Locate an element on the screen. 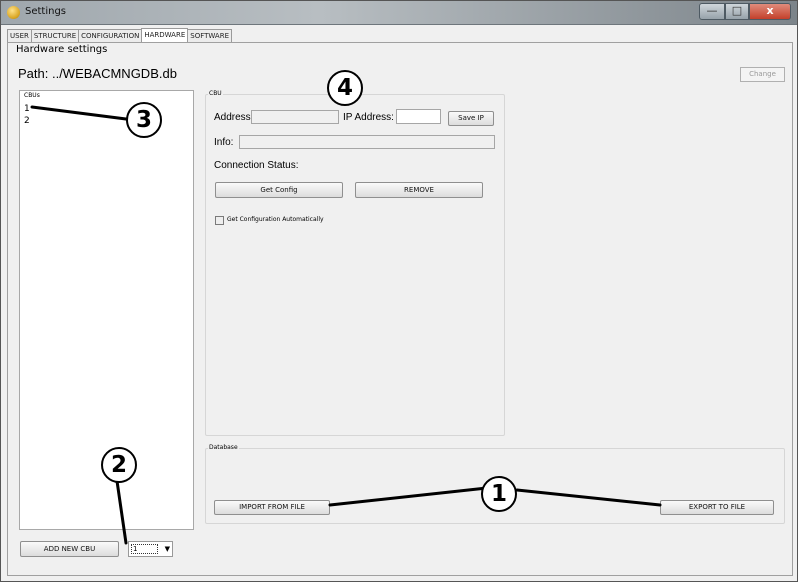 The height and width of the screenshot is (582, 798). annotation-marker-3: 3 is located at coordinates (144, 120).